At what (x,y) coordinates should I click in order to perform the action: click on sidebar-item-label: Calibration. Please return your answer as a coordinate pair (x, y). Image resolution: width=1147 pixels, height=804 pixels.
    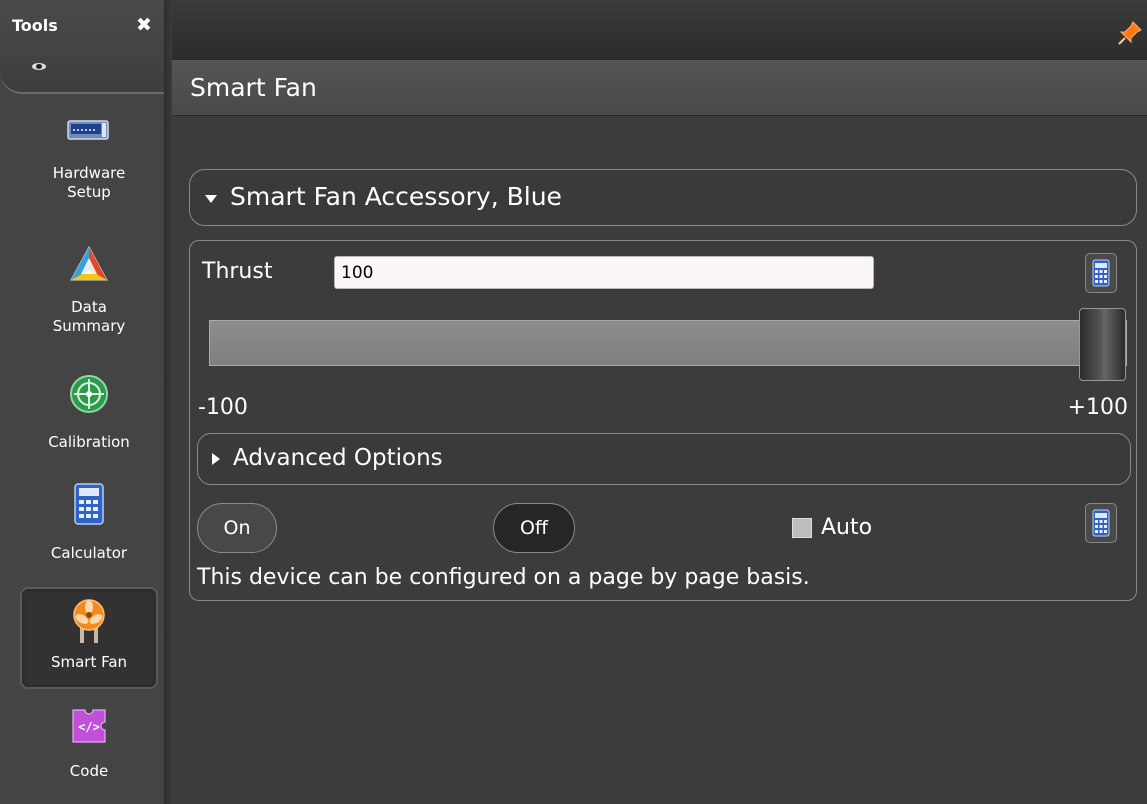
    Looking at the image, I should click on (89, 442).